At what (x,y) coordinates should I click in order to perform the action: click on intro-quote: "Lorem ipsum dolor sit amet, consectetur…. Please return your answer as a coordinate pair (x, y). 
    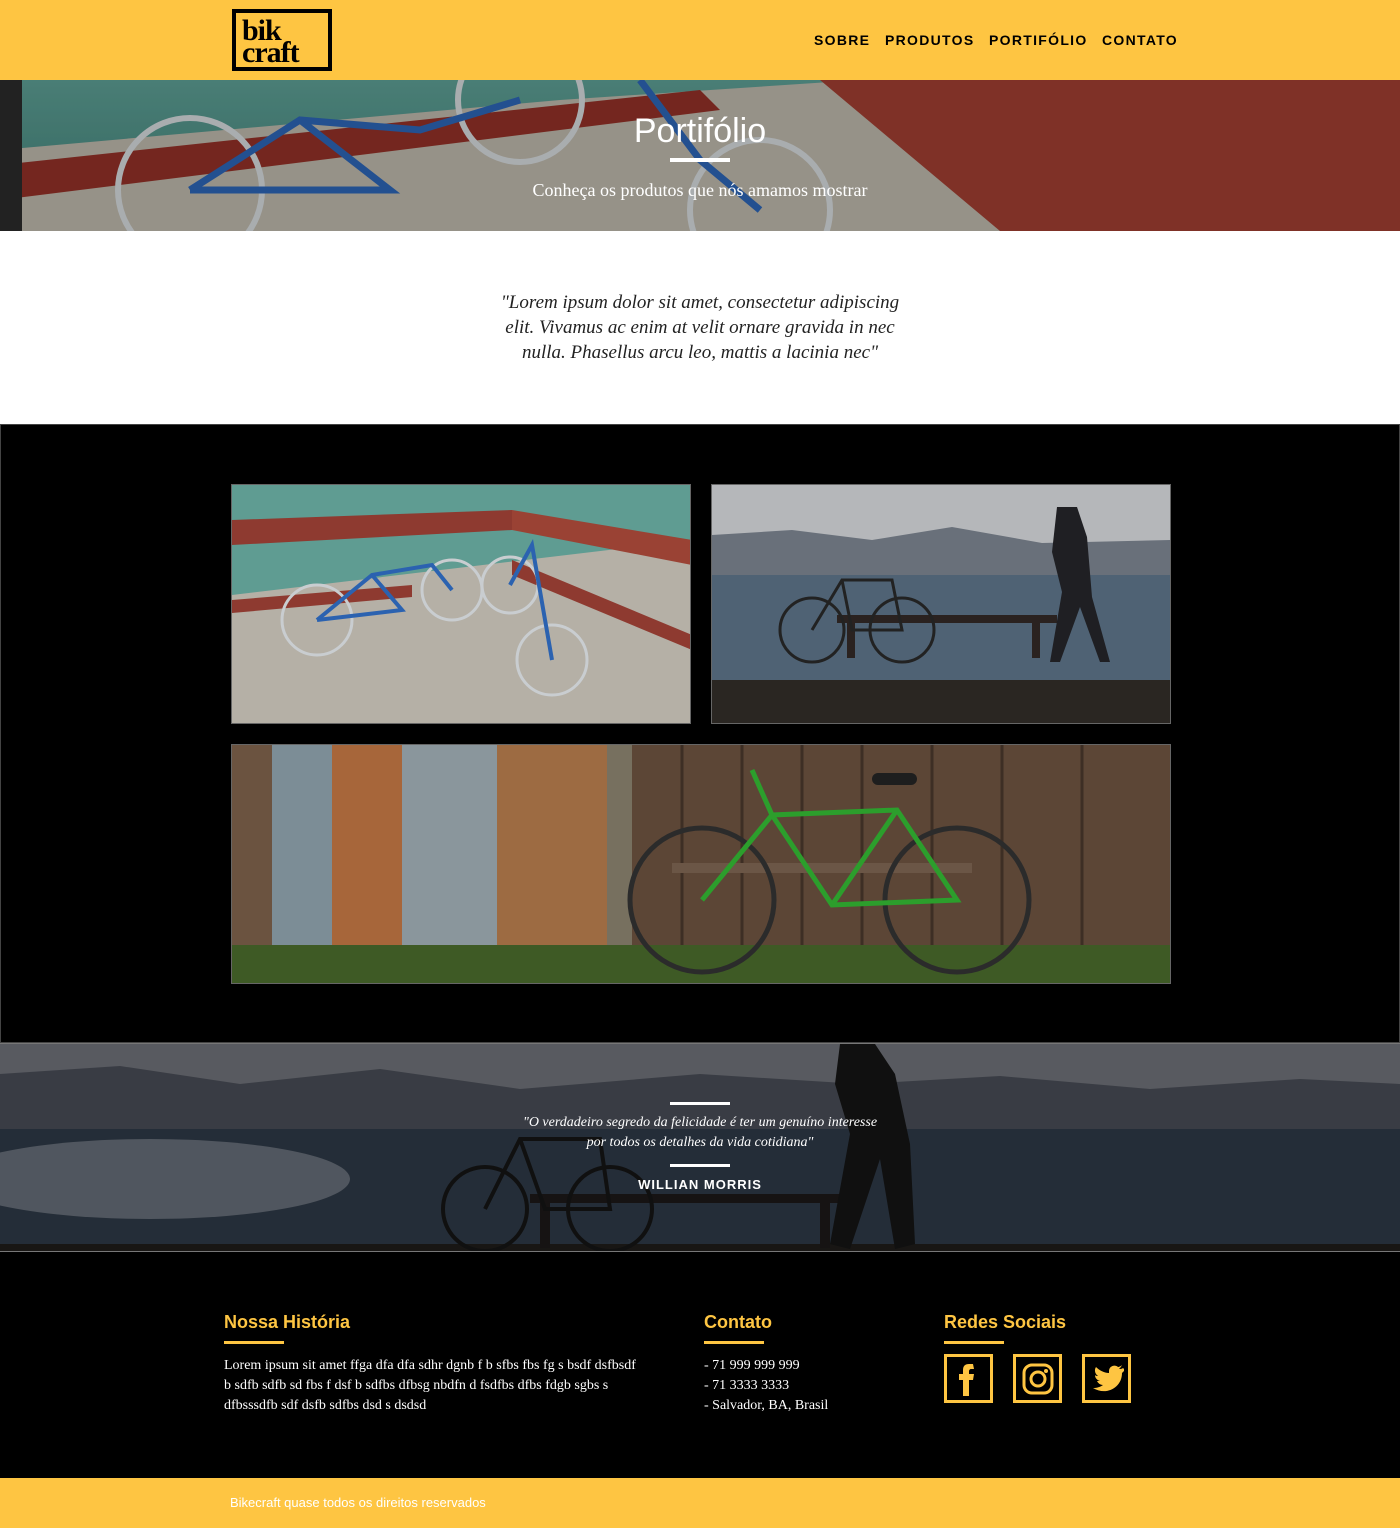
    Looking at the image, I should click on (700, 327).